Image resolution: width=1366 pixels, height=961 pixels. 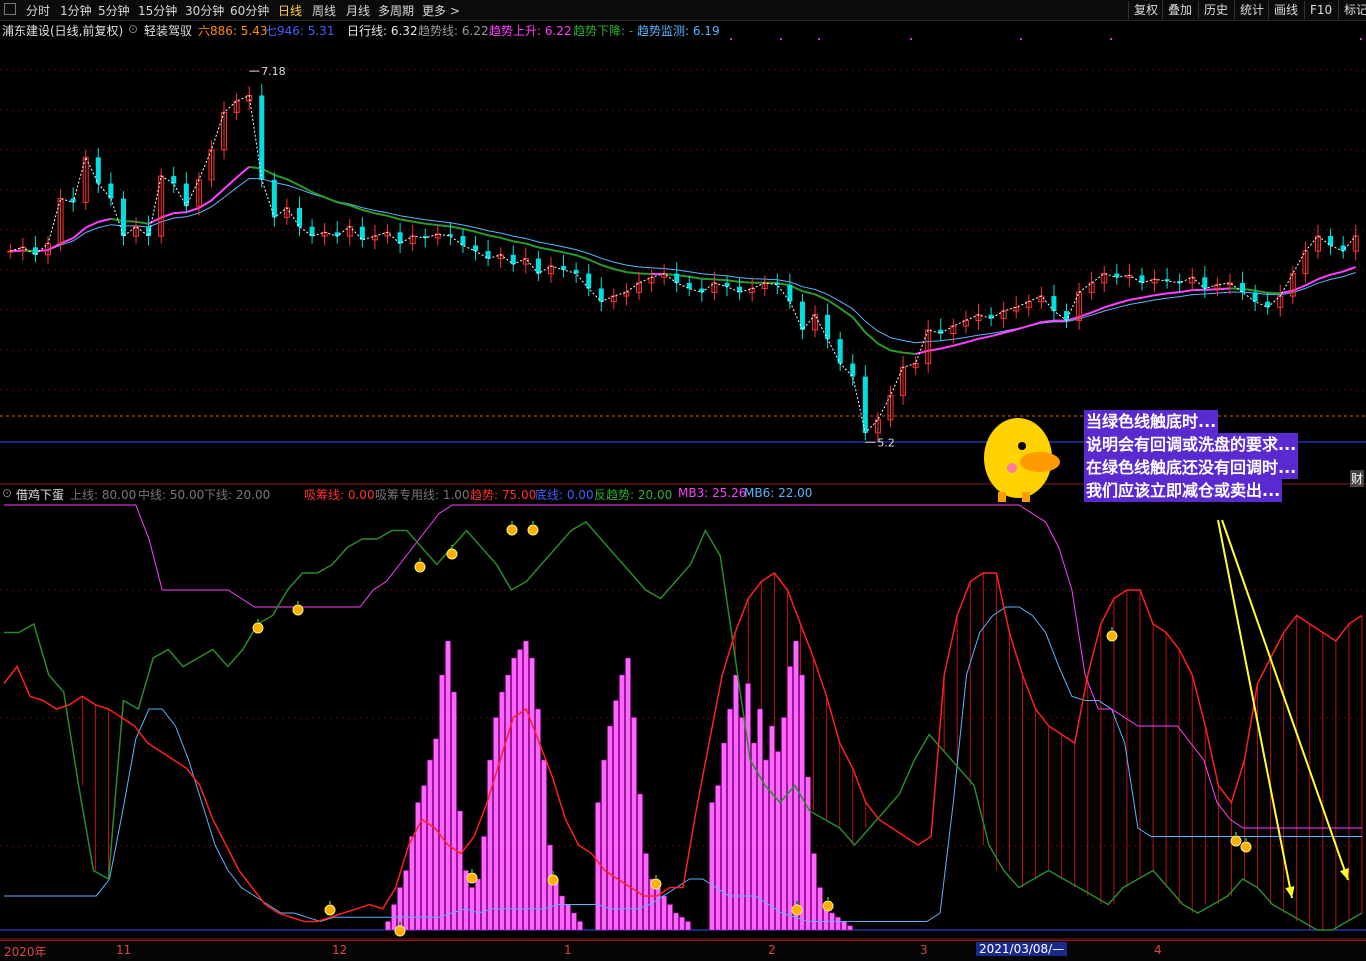 What do you see at coordinates (568, 950) in the screenshot?
I see `date-label: 1` at bounding box center [568, 950].